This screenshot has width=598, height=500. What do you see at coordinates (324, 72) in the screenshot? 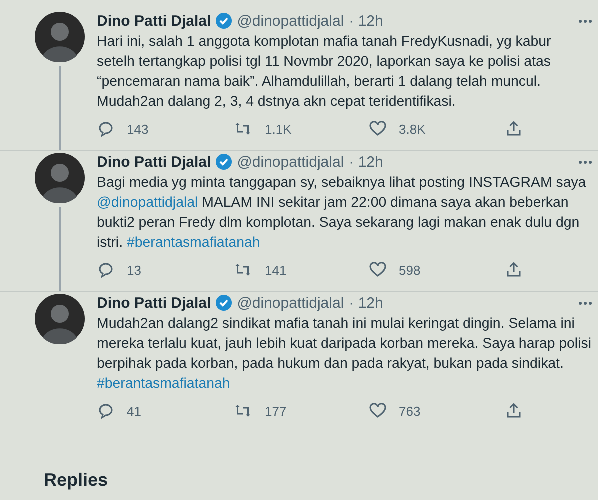
I see `tweet-text: Hari ini, salah 1 anggota komplotan mafia tanah FredyKusnadi, yg kabur setelh tertangkap polisi tgl 11 Novmbr 2020, laporkan saya ke polisi atas “pencemaran nama baik”. Alhamdulillah, berarti 1 dalang telah muncul. Mudah2an dalang 2, 3, 4 dstnya akn cepat teridentifikasi.` at bounding box center [324, 72].